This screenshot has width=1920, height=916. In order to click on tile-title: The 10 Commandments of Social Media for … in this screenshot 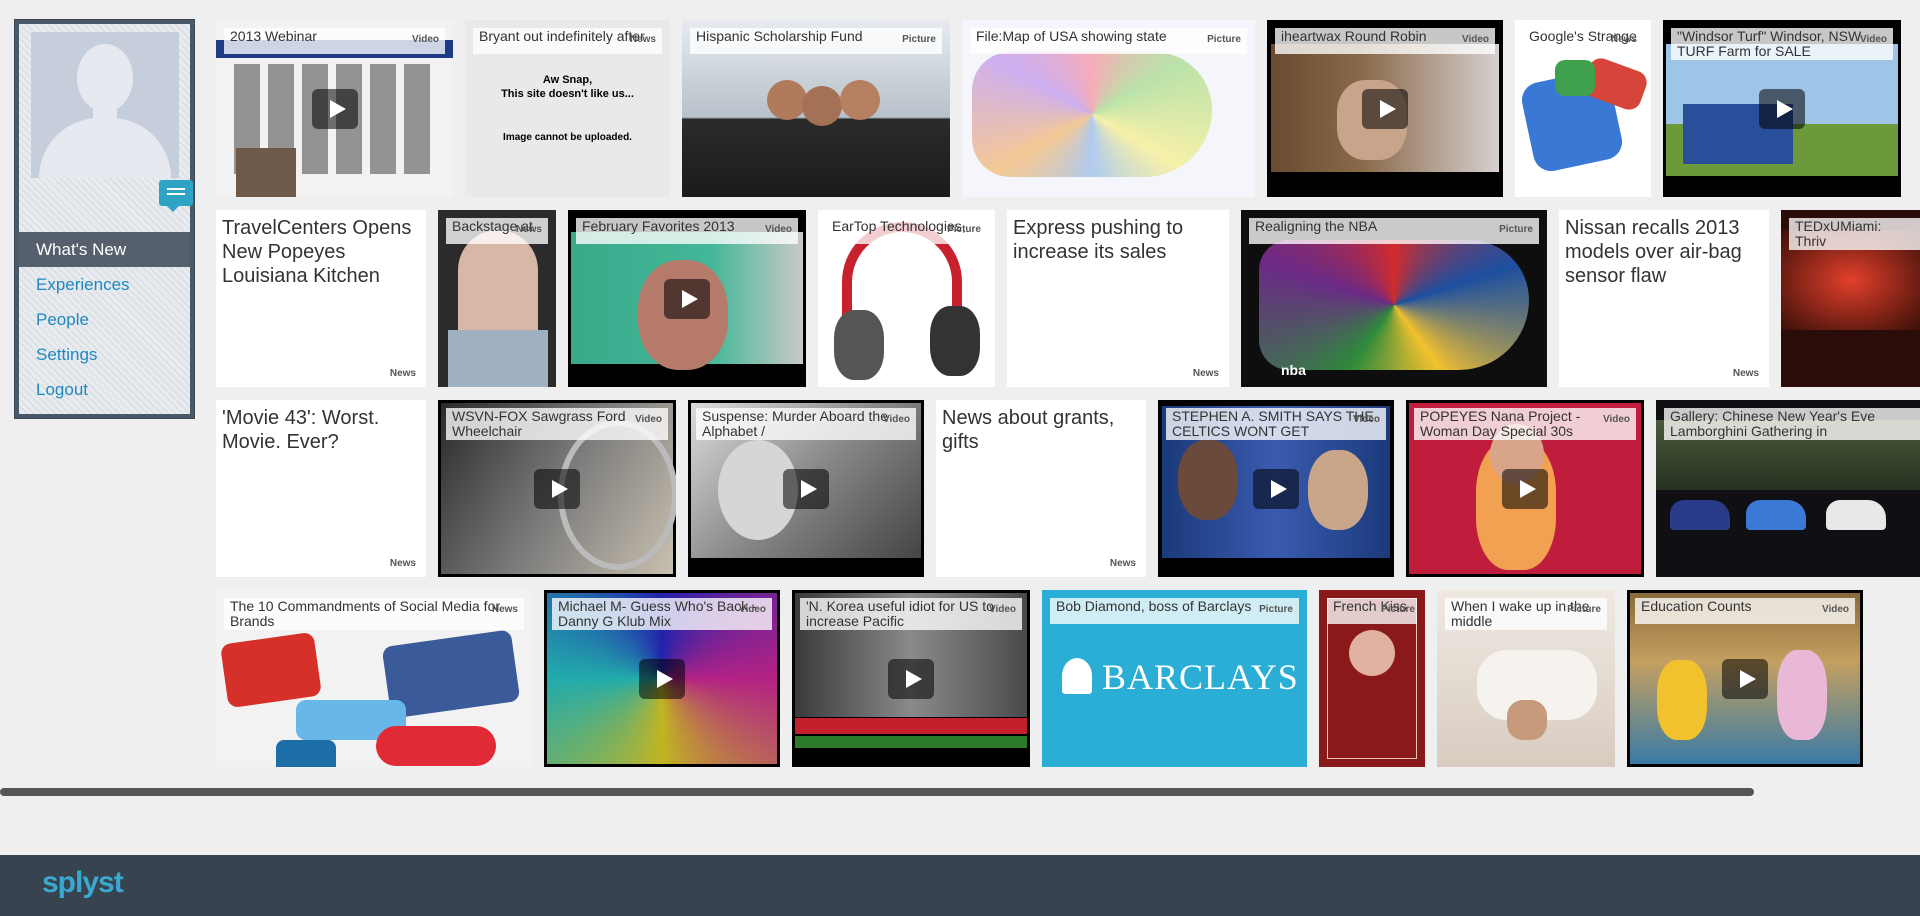, I will do `click(374, 614)`.